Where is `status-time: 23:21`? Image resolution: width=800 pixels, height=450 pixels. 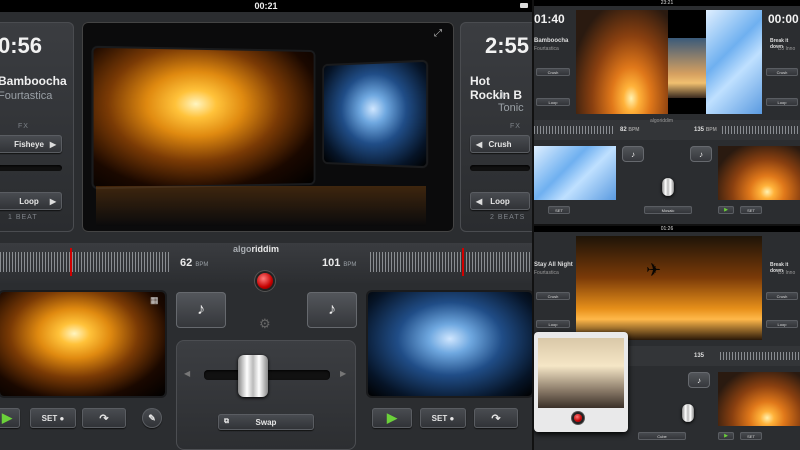
status-time: 23:21 is located at coordinates (667, 3).